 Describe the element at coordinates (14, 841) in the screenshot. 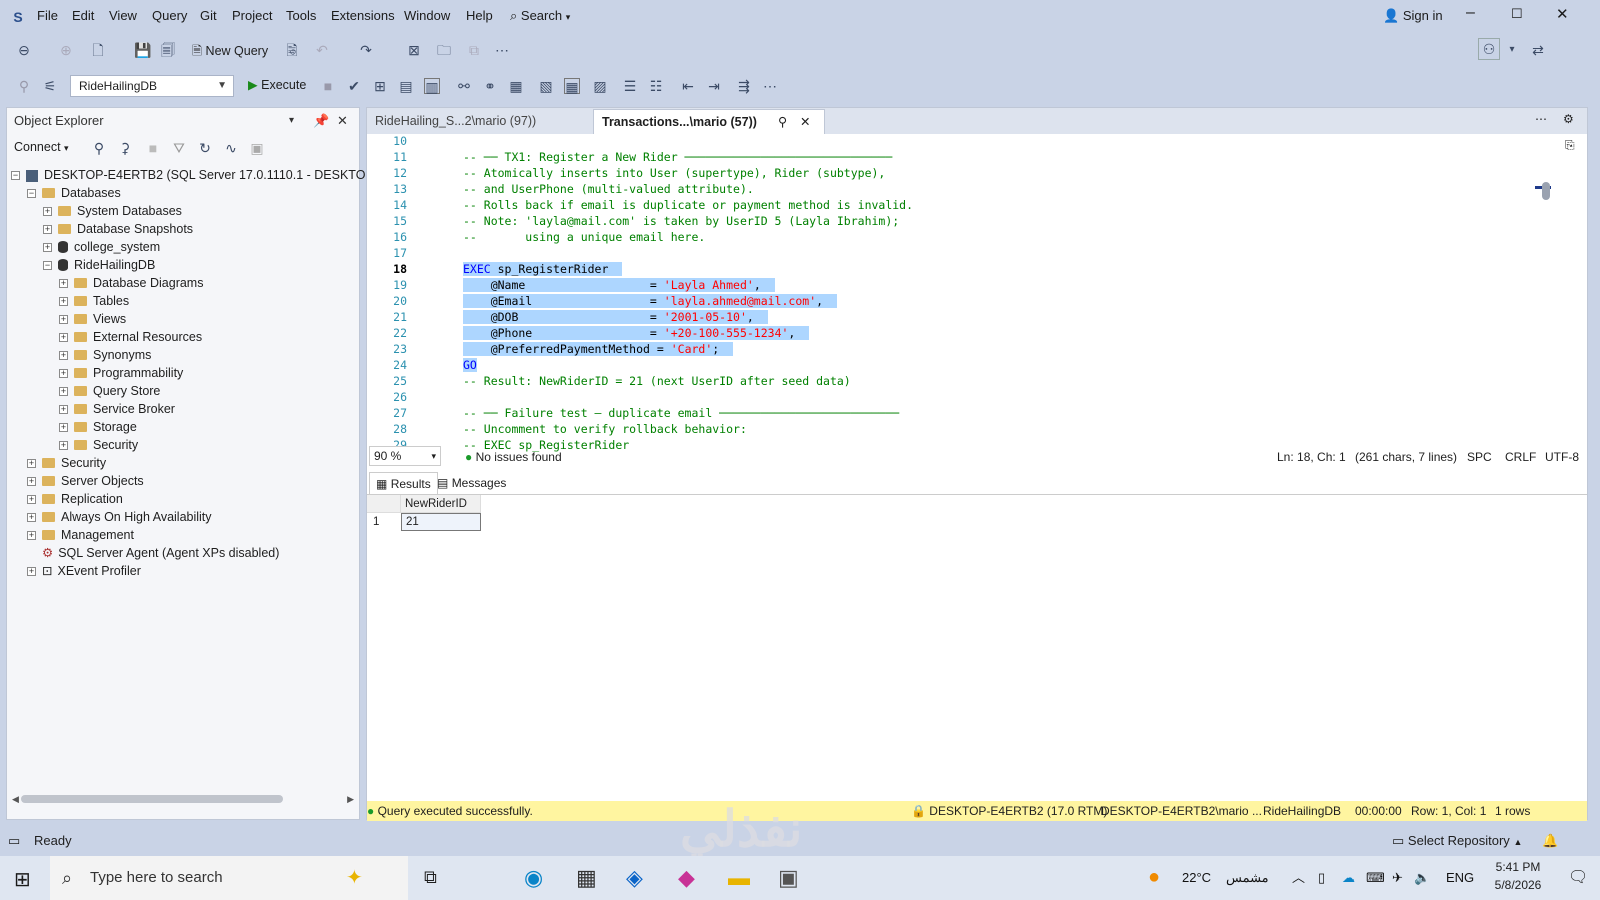

I see `output-icon: ▭` at that location.